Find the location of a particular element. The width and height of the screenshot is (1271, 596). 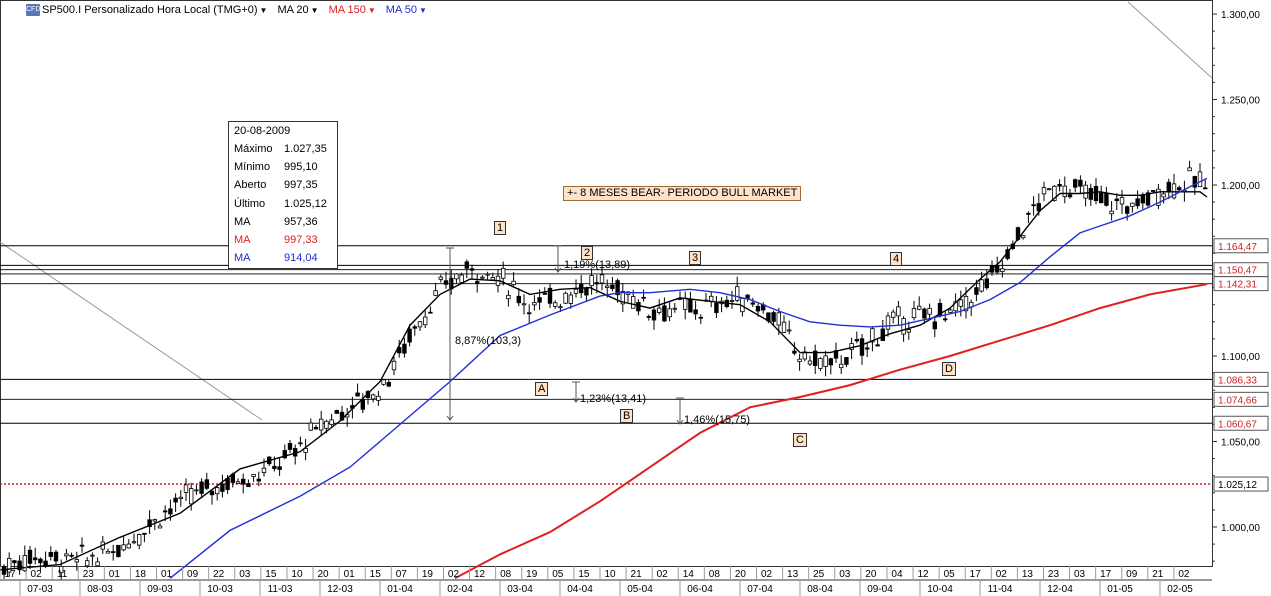

x-day-label: 11 is located at coordinates (62, 574).